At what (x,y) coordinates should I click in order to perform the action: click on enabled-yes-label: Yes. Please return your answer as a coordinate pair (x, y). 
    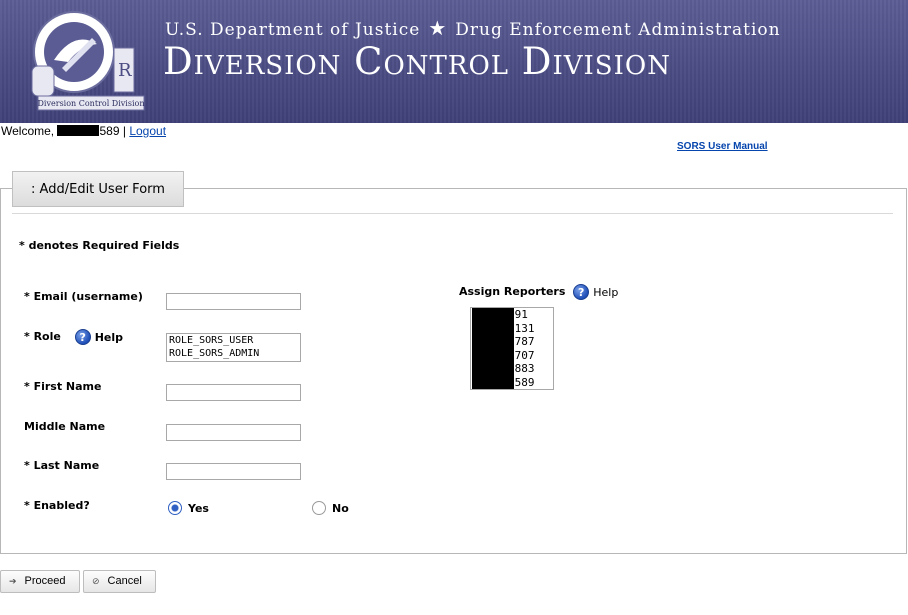
    Looking at the image, I should click on (198, 508).